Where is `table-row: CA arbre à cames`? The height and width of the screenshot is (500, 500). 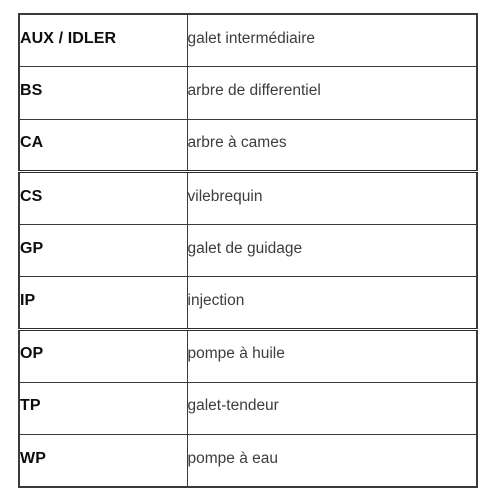 table-row: CA arbre à cames is located at coordinates (248, 146).